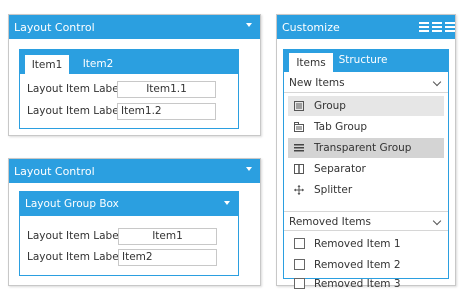  What do you see at coordinates (366, 27) in the screenshot?
I see `customize-header: Customize` at bounding box center [366, 27].